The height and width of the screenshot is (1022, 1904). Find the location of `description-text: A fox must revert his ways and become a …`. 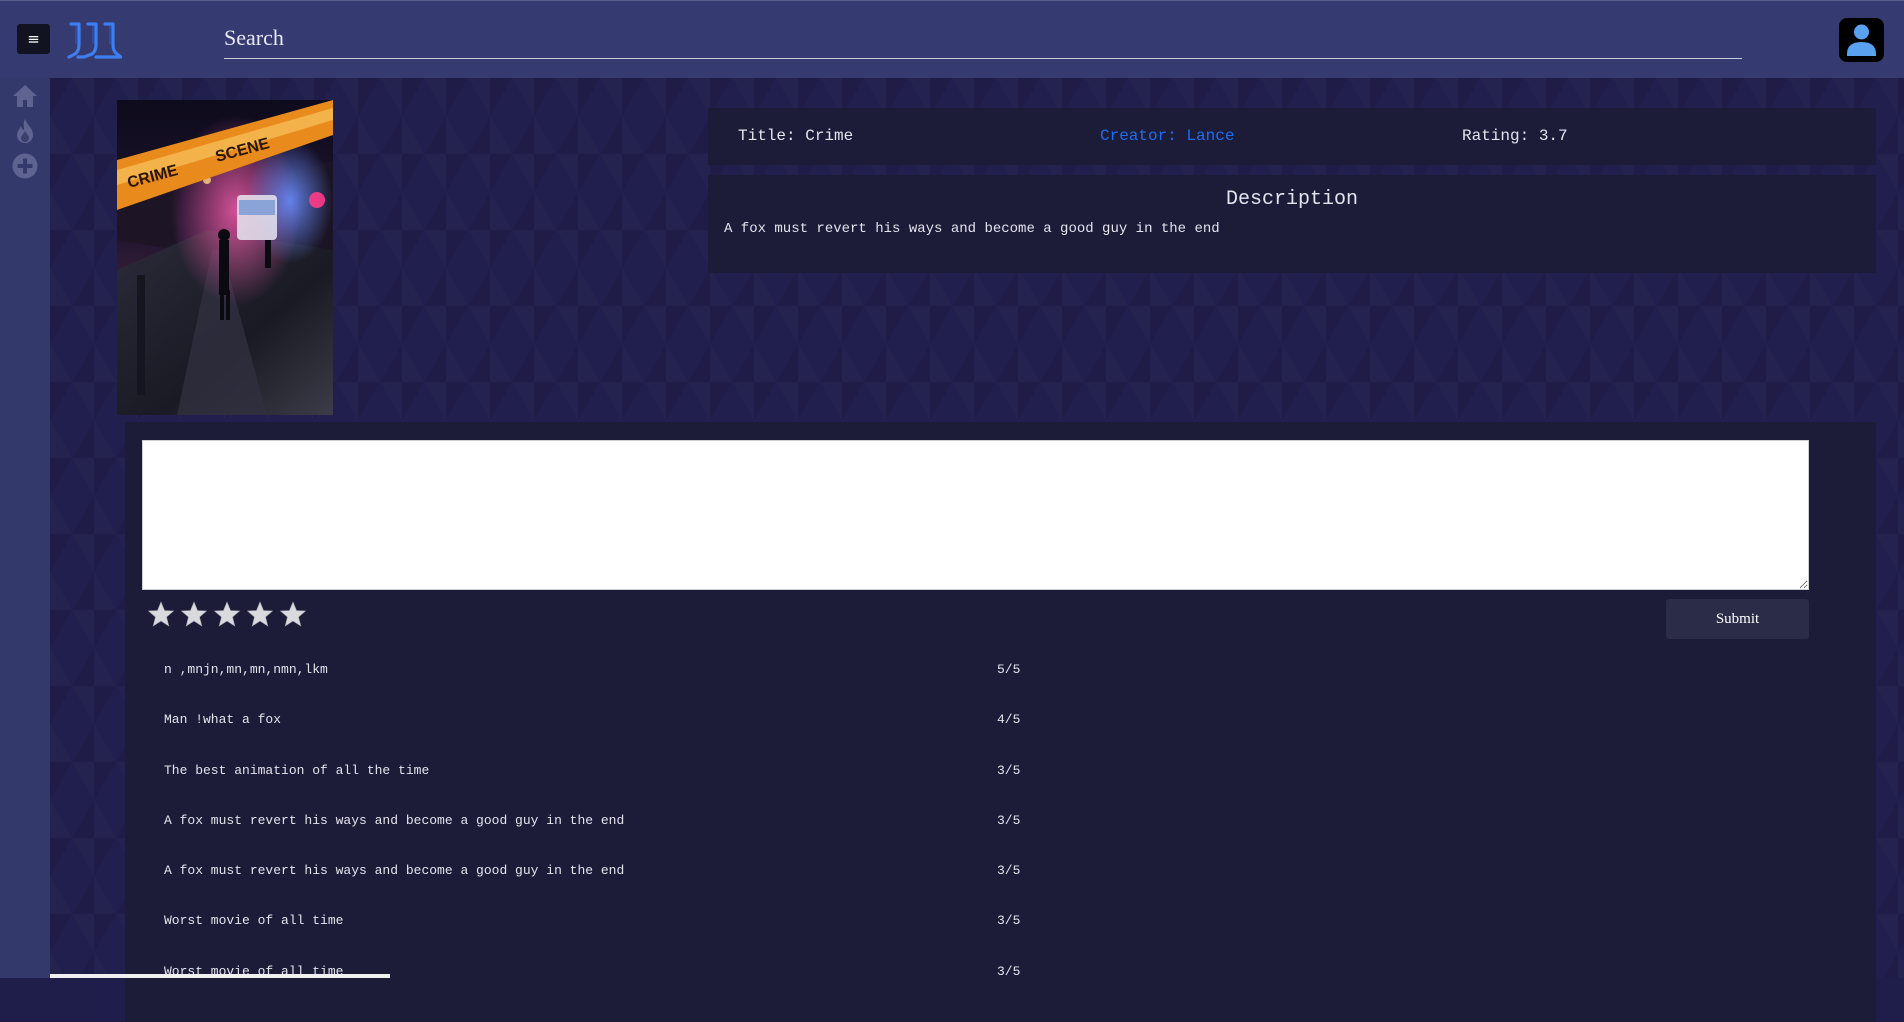

description-text: A fox must revert his ways and become a … is located at coordinates (972, 229).